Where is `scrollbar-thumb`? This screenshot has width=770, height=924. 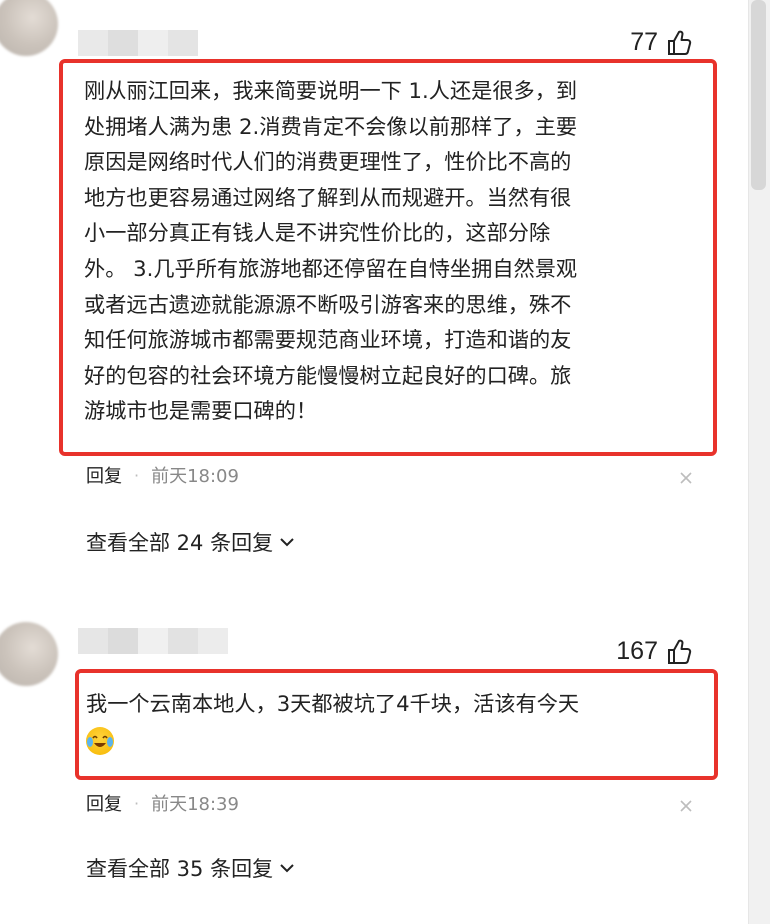
scrollbar-thumb is located at coordinates (758, 95).